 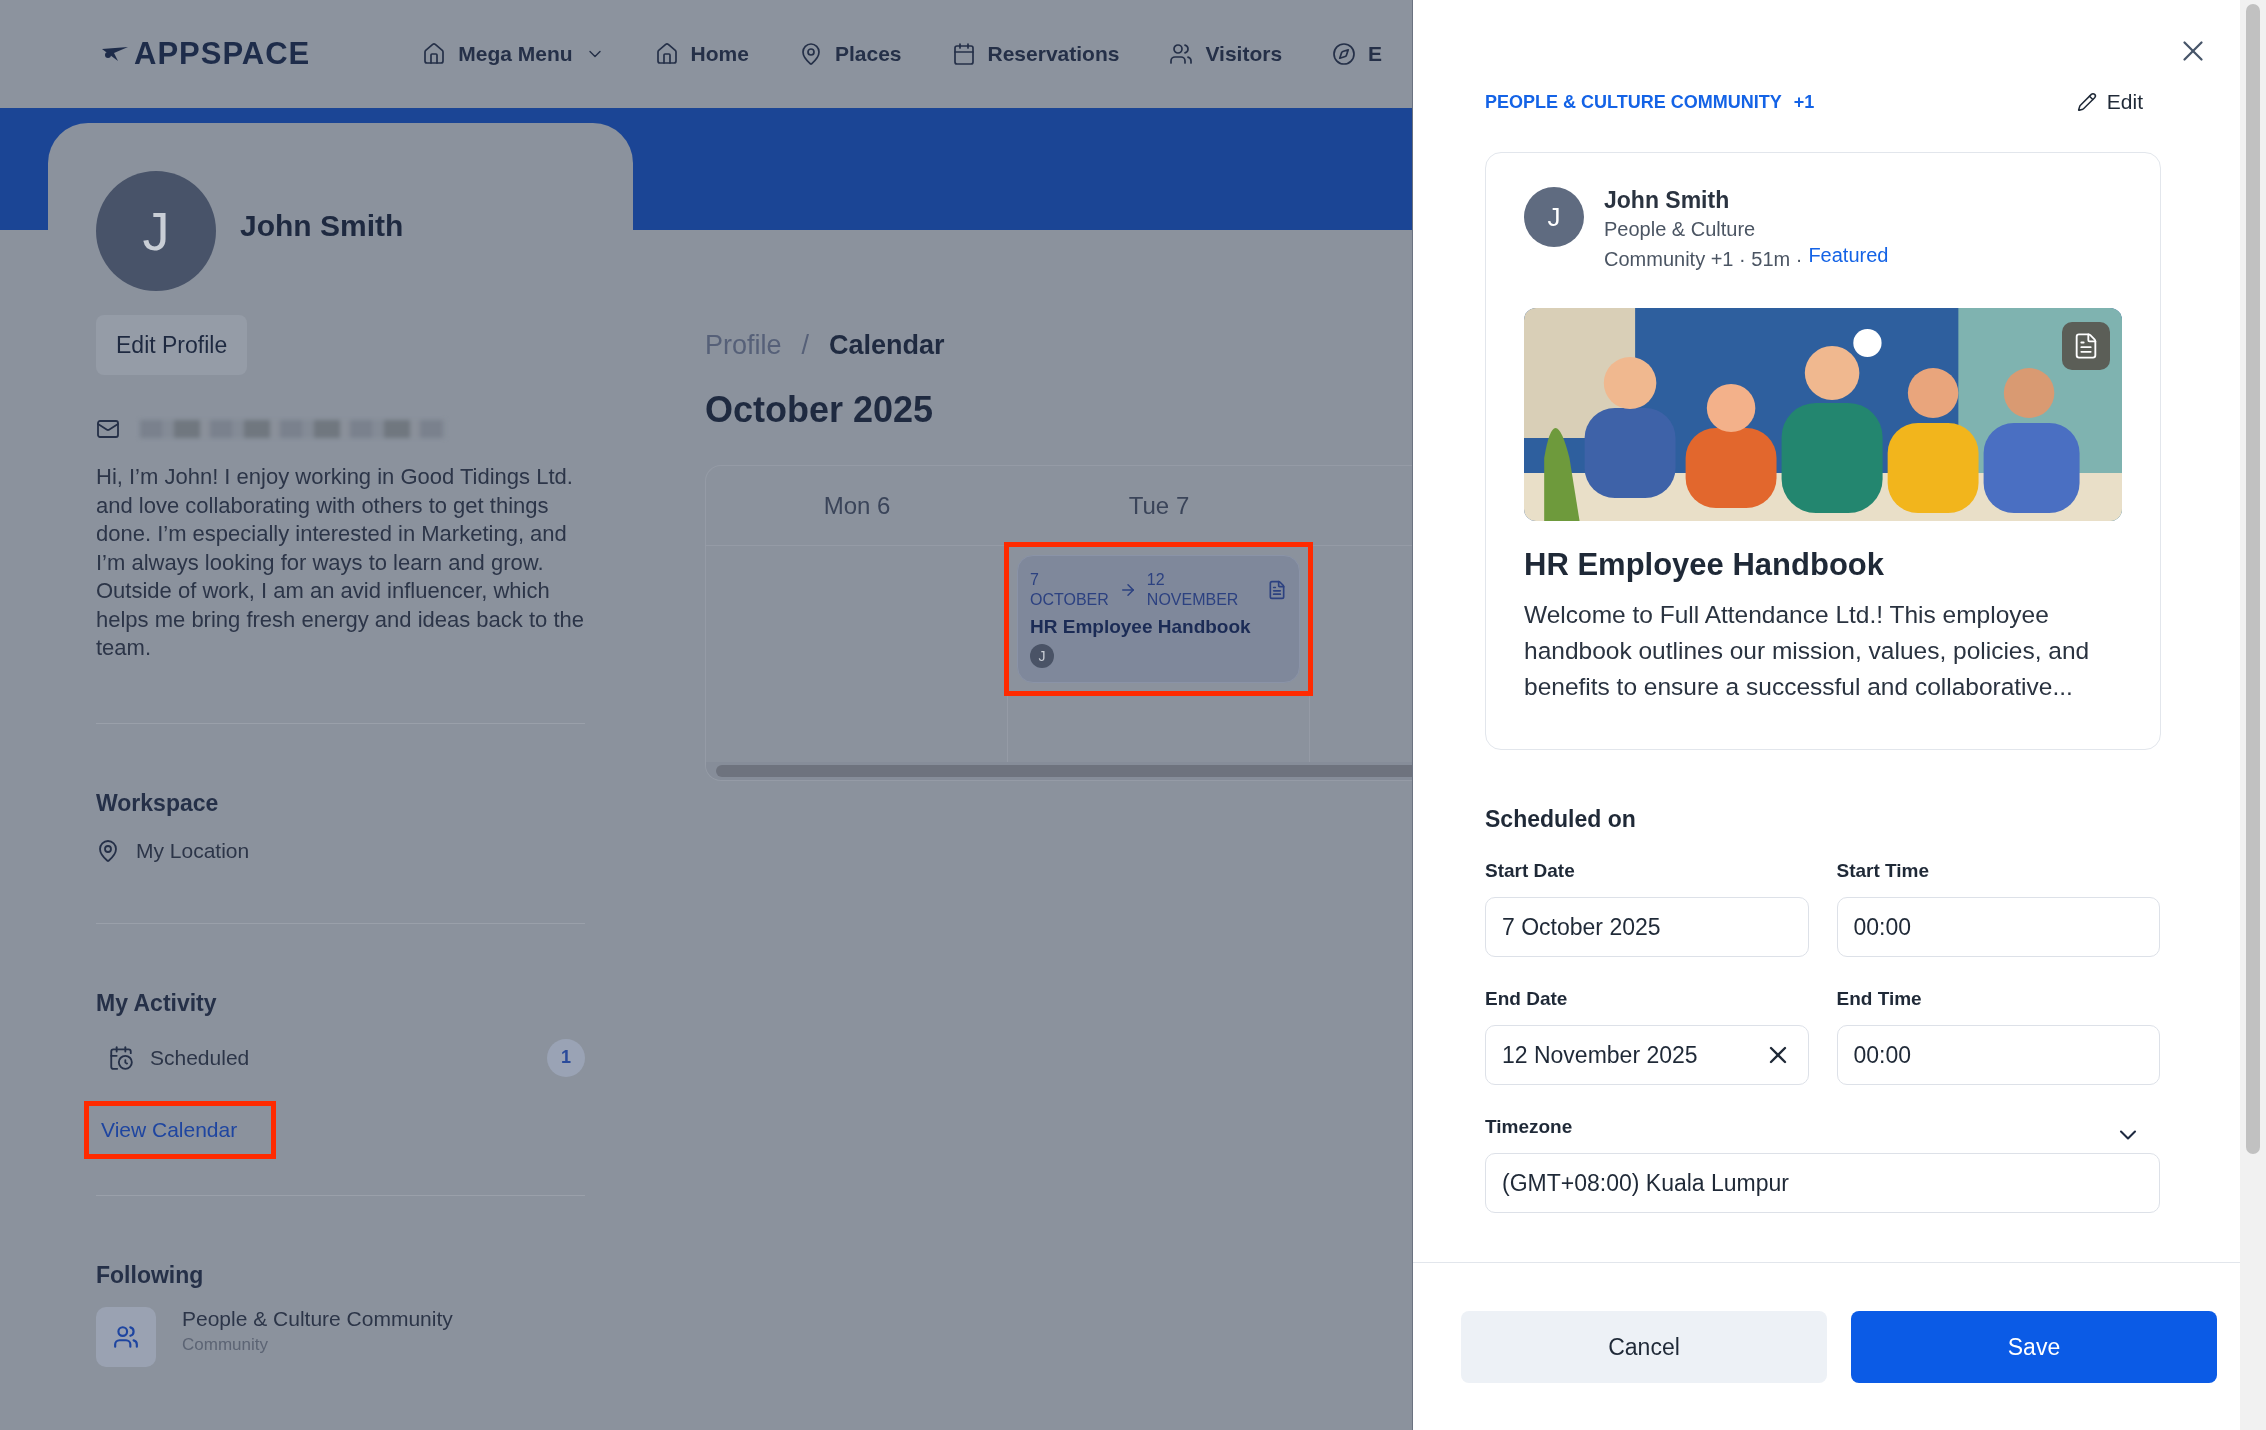 What do you see at coordinates (1822, 1183) in the screenshot?
I see `timezone-select: (GMT+08:00) Kuala Lumpur` at bounding box center [1822, 1183].